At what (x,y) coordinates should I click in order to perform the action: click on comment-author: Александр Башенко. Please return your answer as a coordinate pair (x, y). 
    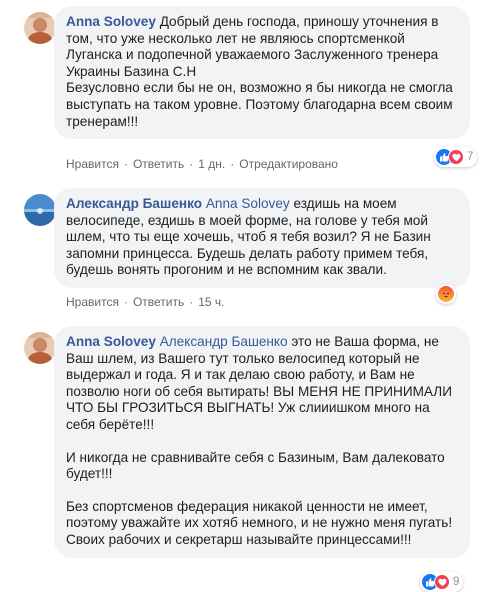
    Looking at the image, I should click on (134, 203).